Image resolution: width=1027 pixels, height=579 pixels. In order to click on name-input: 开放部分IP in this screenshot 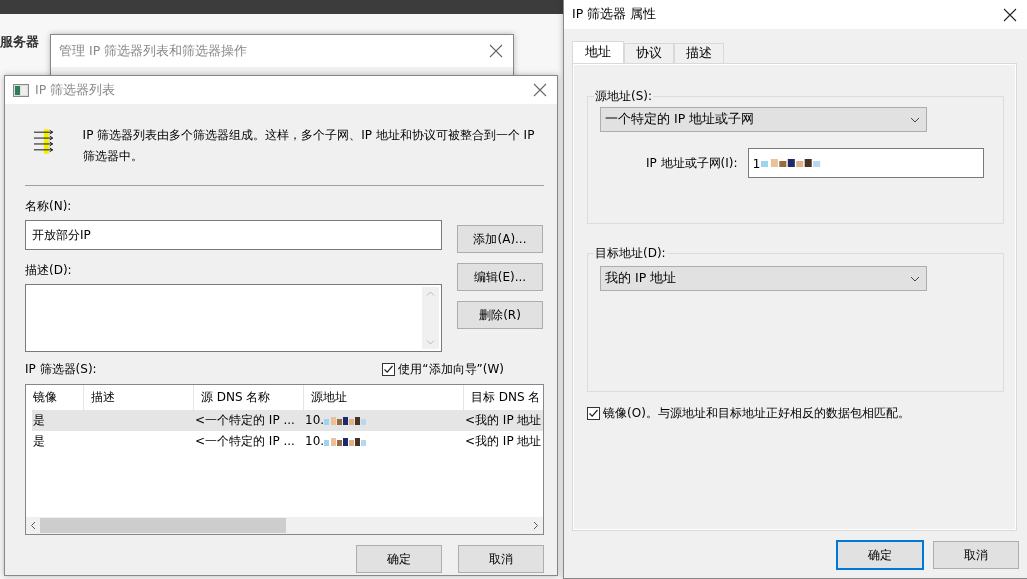, I will do `click(233, 235)`.